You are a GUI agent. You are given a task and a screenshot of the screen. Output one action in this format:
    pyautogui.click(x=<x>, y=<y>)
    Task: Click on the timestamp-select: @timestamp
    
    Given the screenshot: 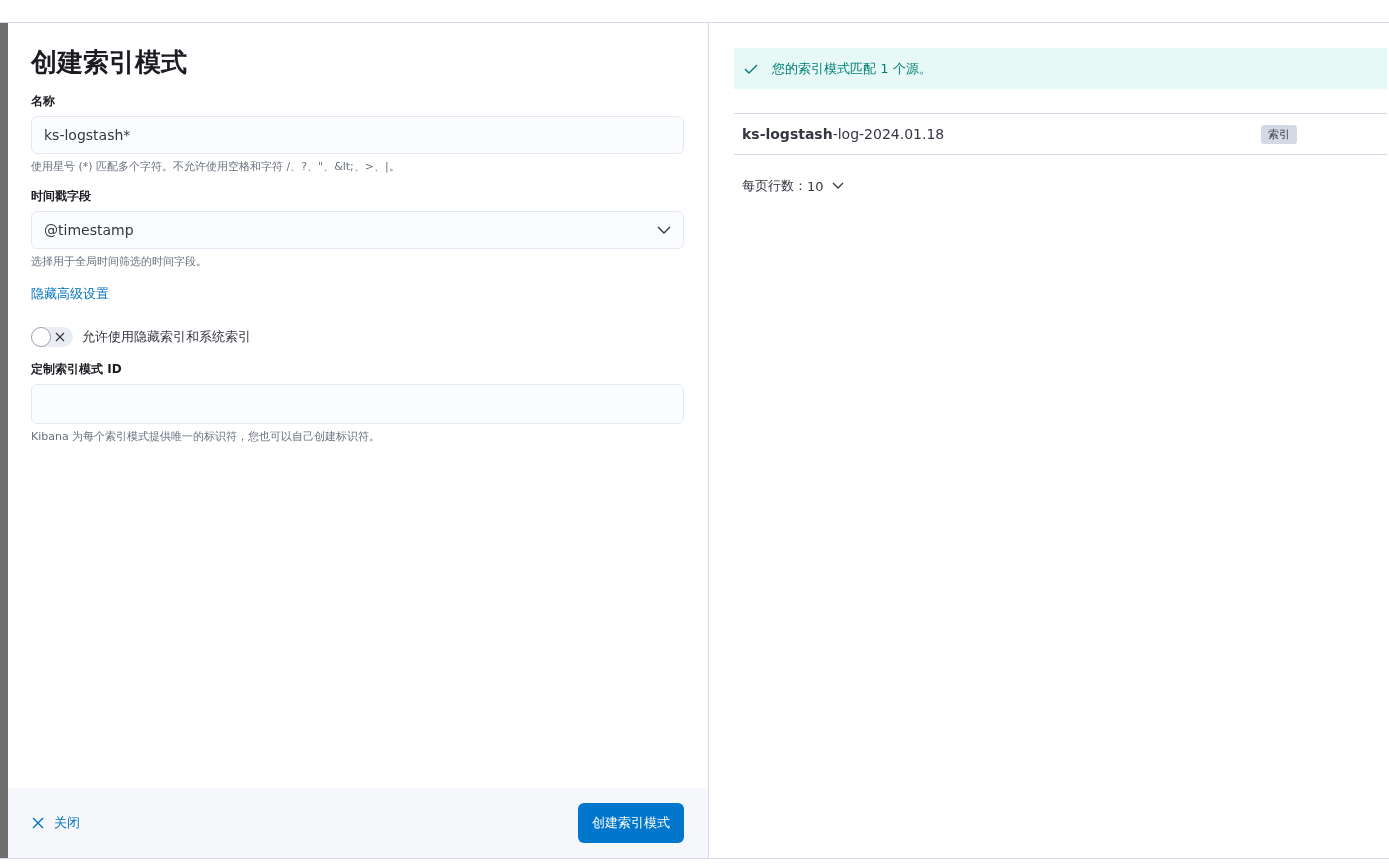 What is the action you would take?
    pyautogui.click(x=357, y=230)
    